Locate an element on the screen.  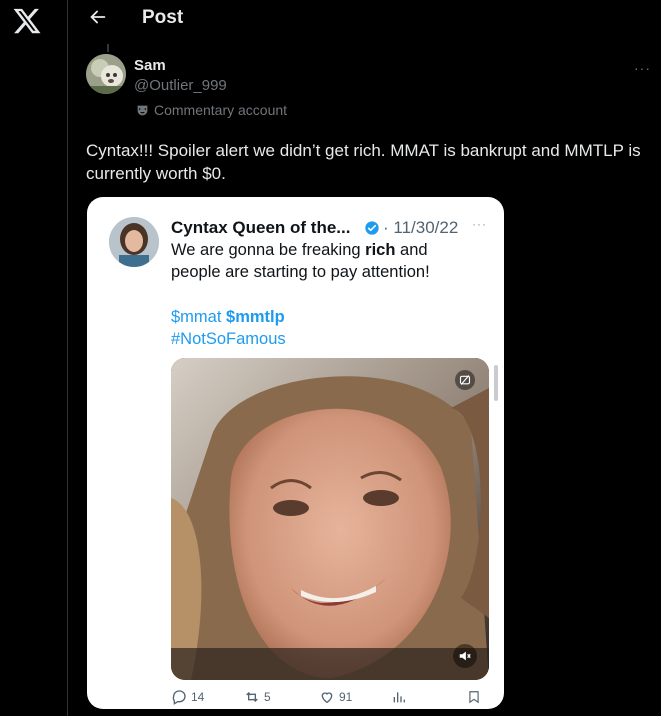
card-author-avatar is located at coordinates (134, 242).